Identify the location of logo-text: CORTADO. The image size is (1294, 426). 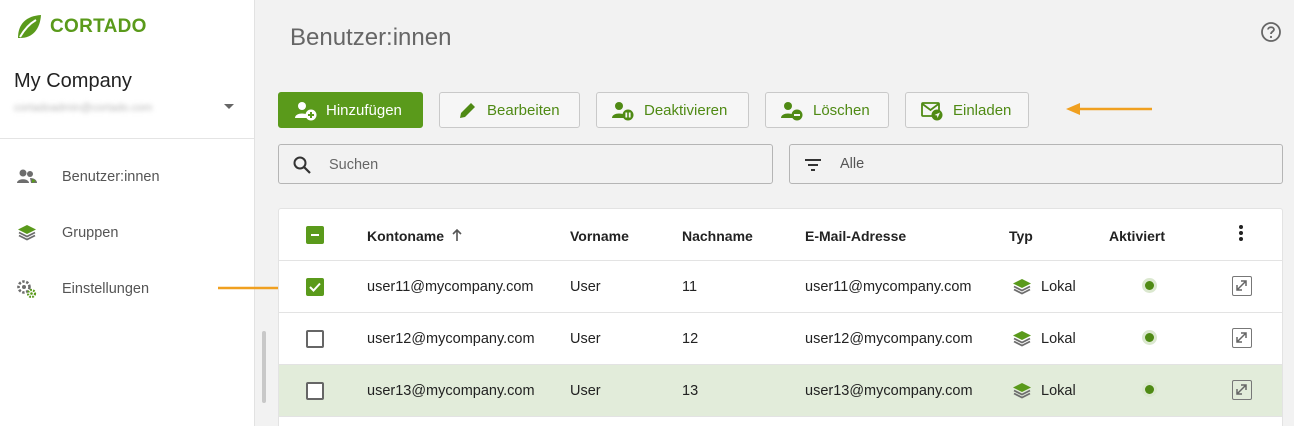
(98, 26).